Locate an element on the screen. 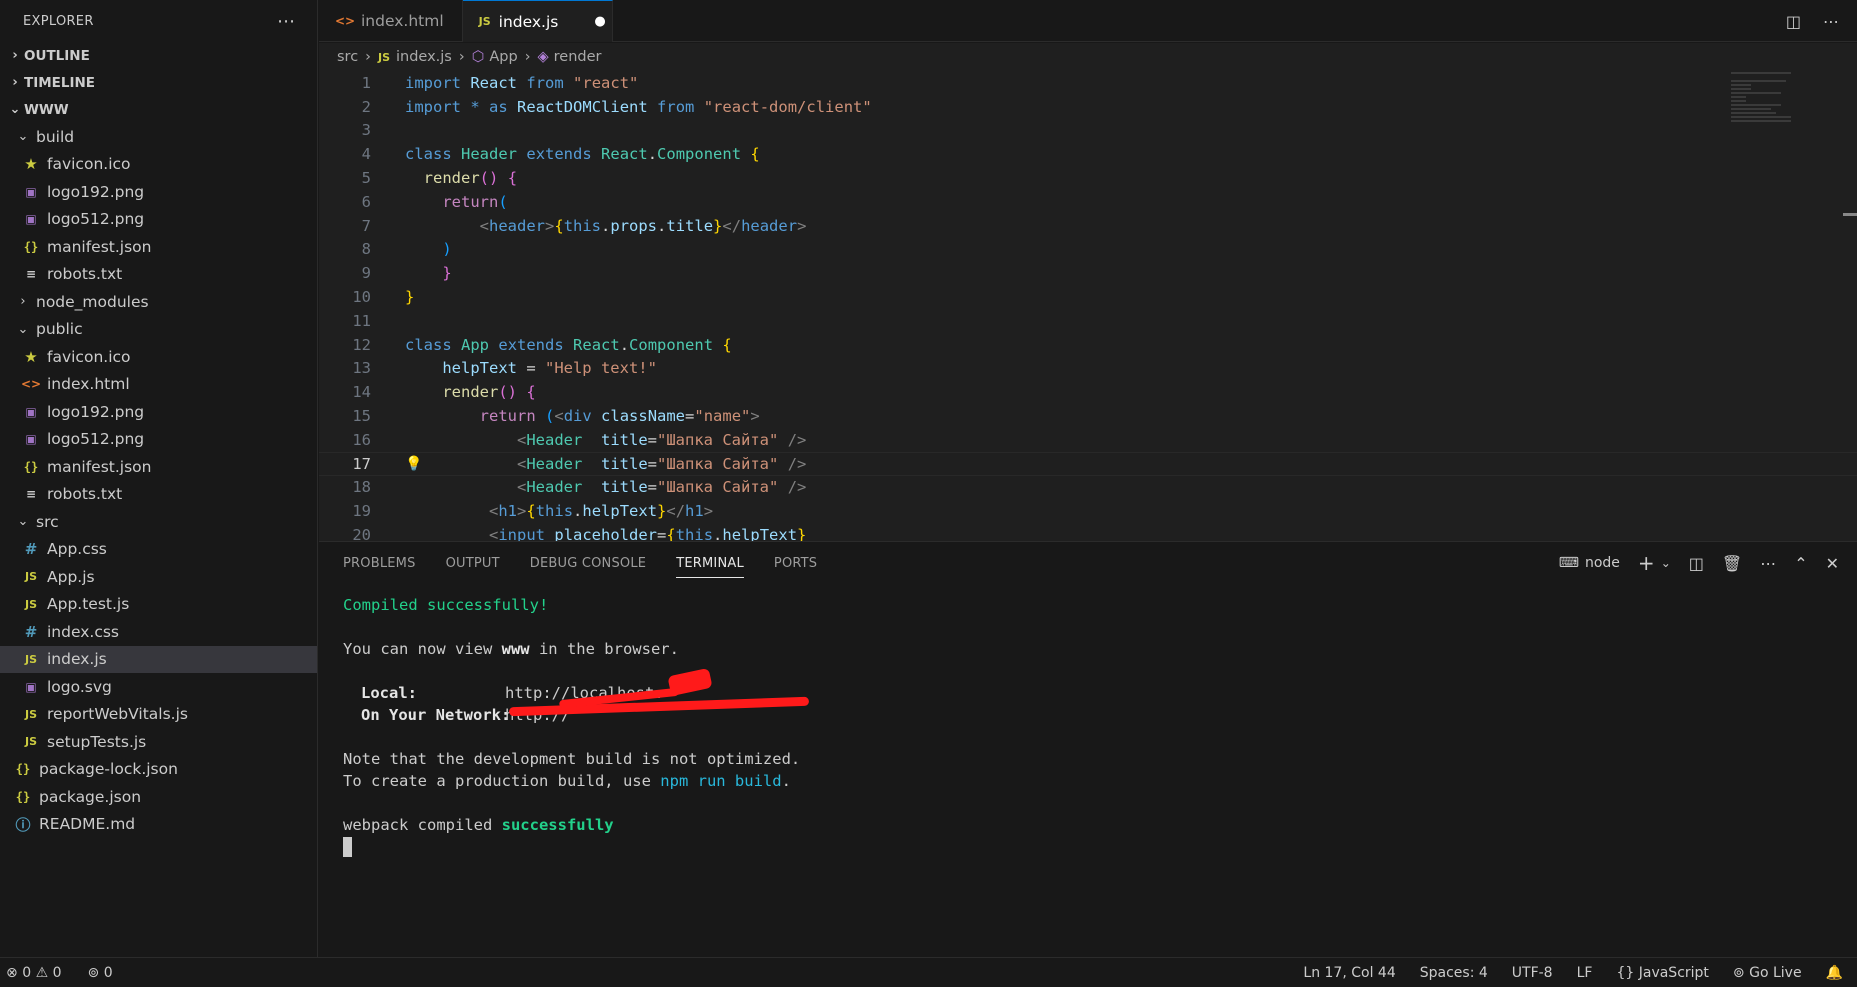  folder-item: ⌄ build is located at coordinates (158, 137).